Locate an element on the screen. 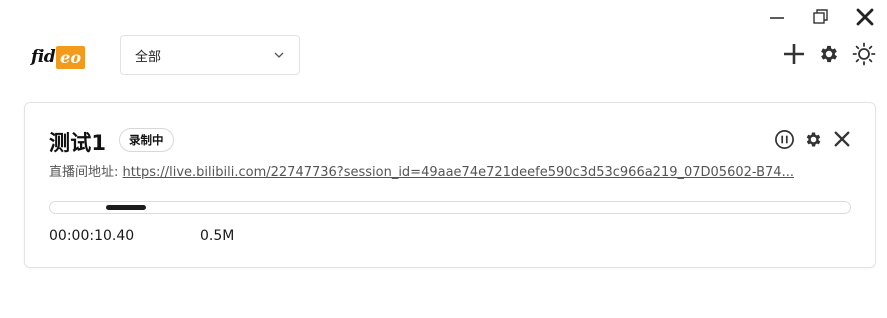  app-logo: fid eo is located at coordinates (58, 57).